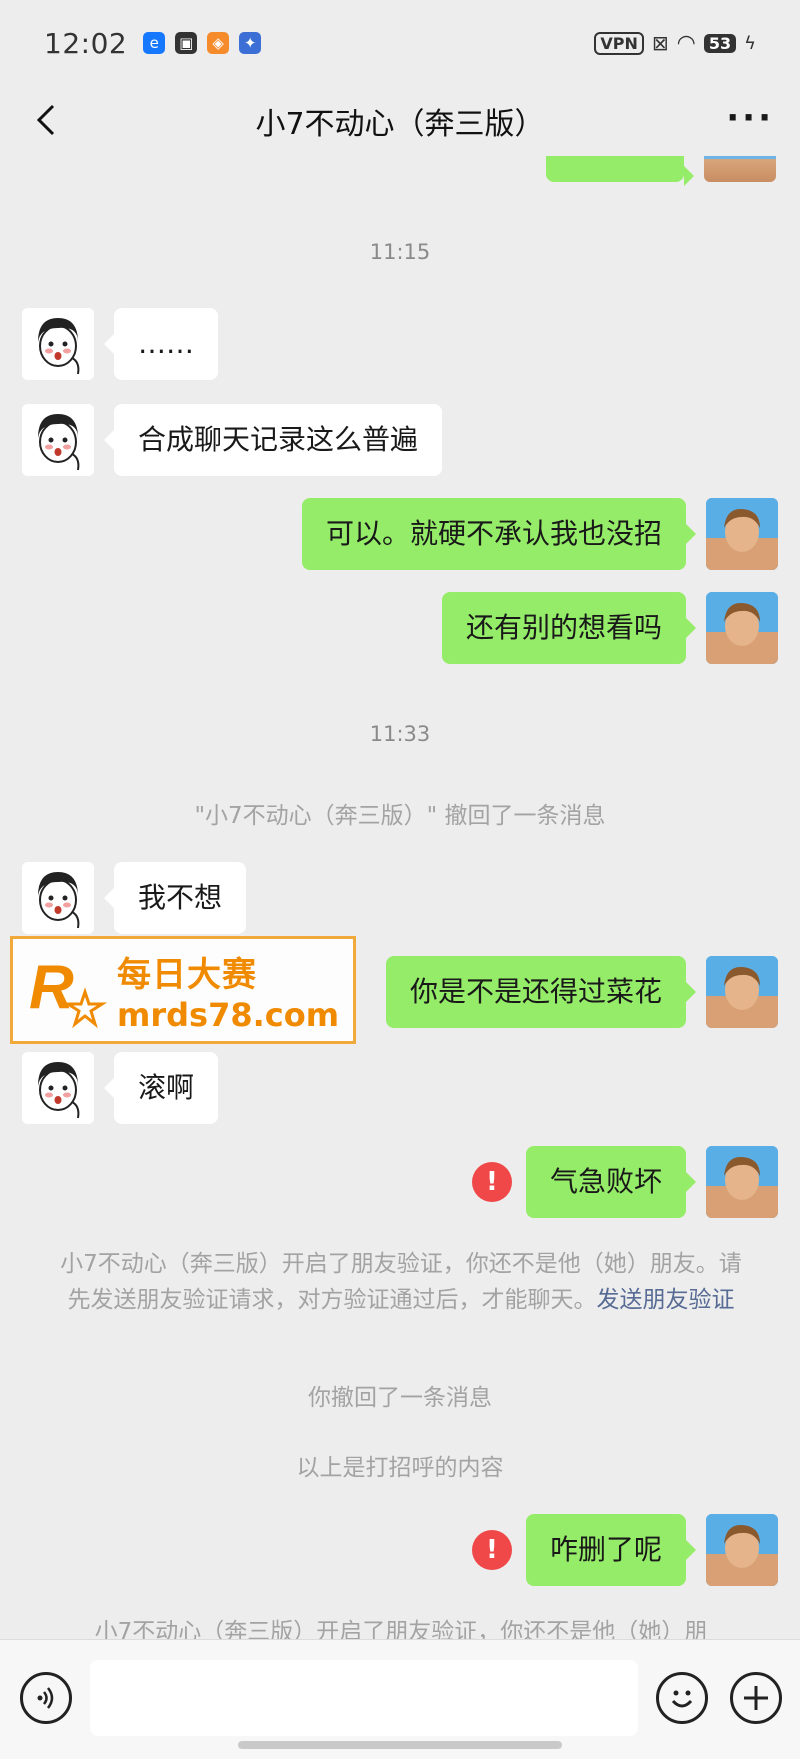  I want to click on watermark-cn: 每日大赛, so click(187, 974).